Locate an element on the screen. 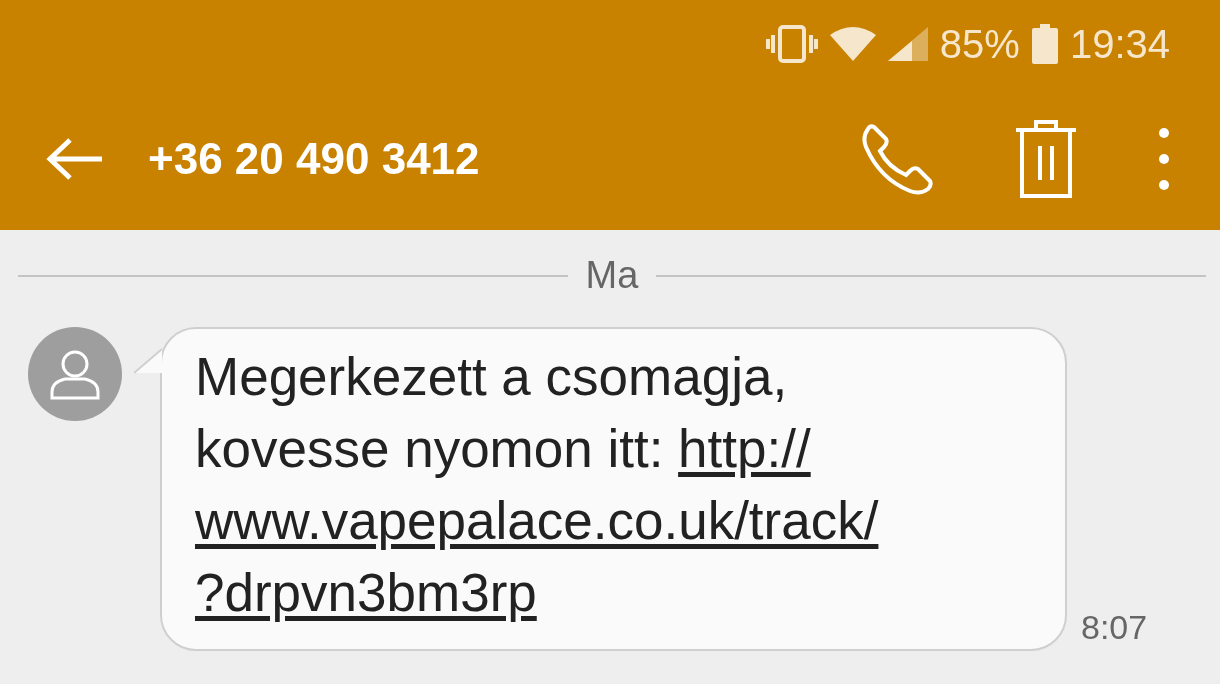  more-options-icon is located at coordinates (1164, 159).